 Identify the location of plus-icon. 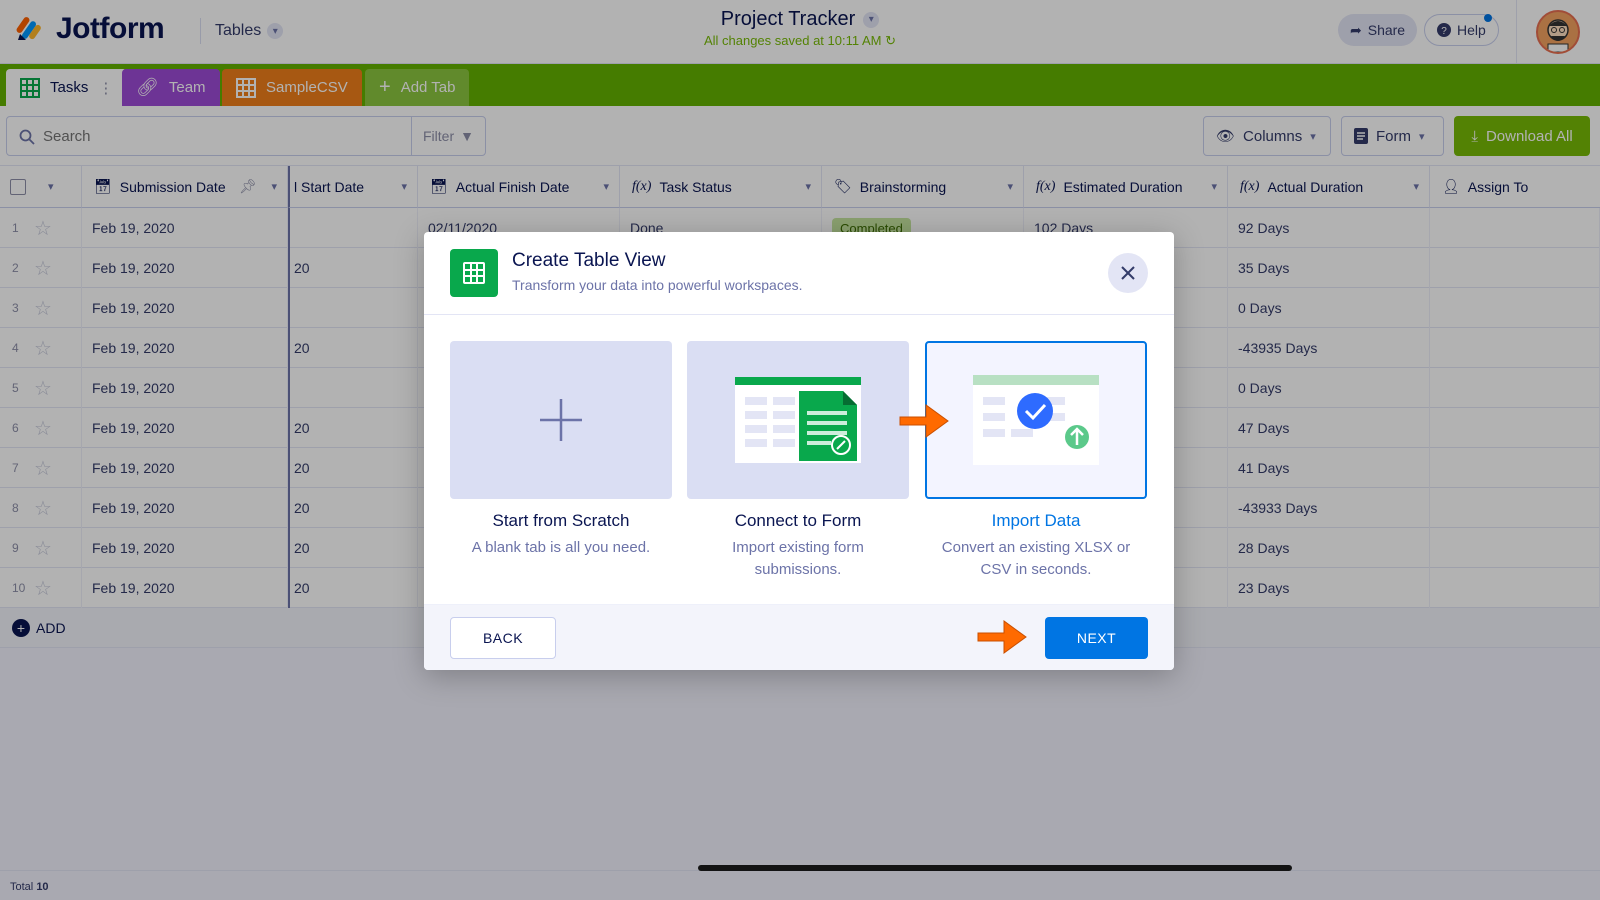
(561, 420).